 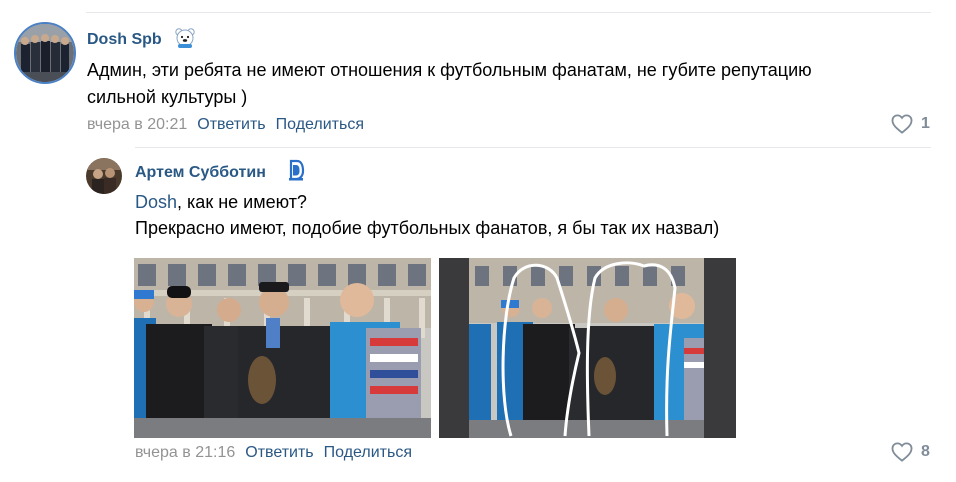 I want to click on fans-group-photo, so click(x=282, y=348).